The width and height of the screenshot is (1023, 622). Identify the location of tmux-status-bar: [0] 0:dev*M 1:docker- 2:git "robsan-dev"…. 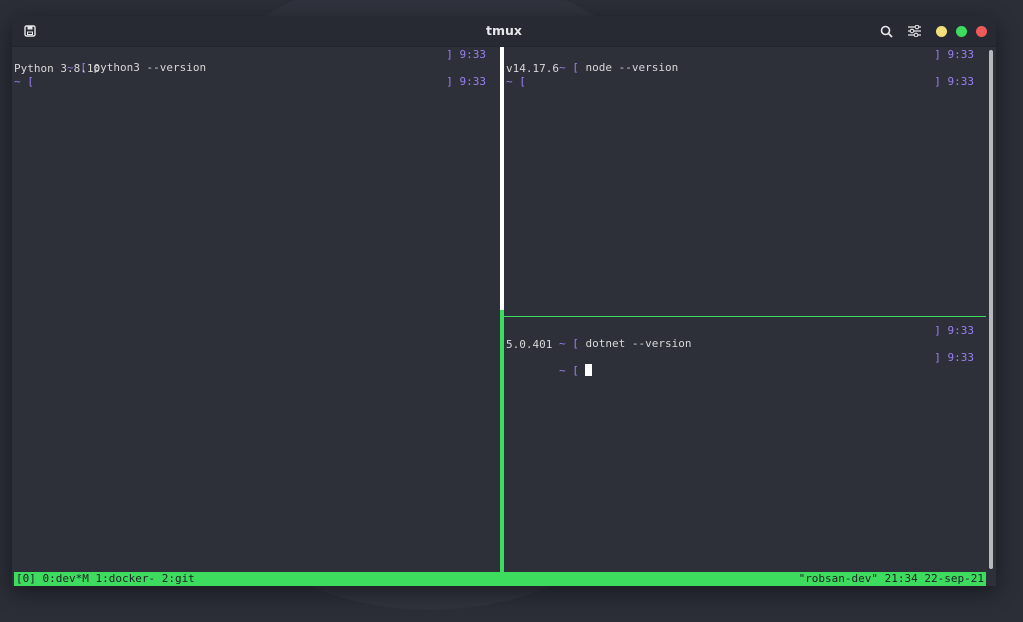
(500, 579).